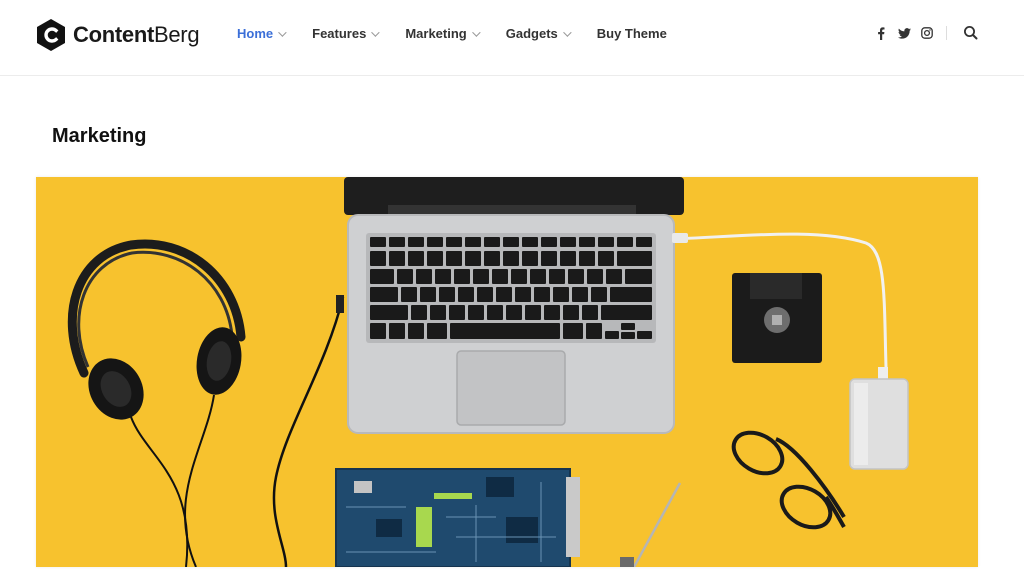  I want to click on facebook-icon, so click(881, 33).